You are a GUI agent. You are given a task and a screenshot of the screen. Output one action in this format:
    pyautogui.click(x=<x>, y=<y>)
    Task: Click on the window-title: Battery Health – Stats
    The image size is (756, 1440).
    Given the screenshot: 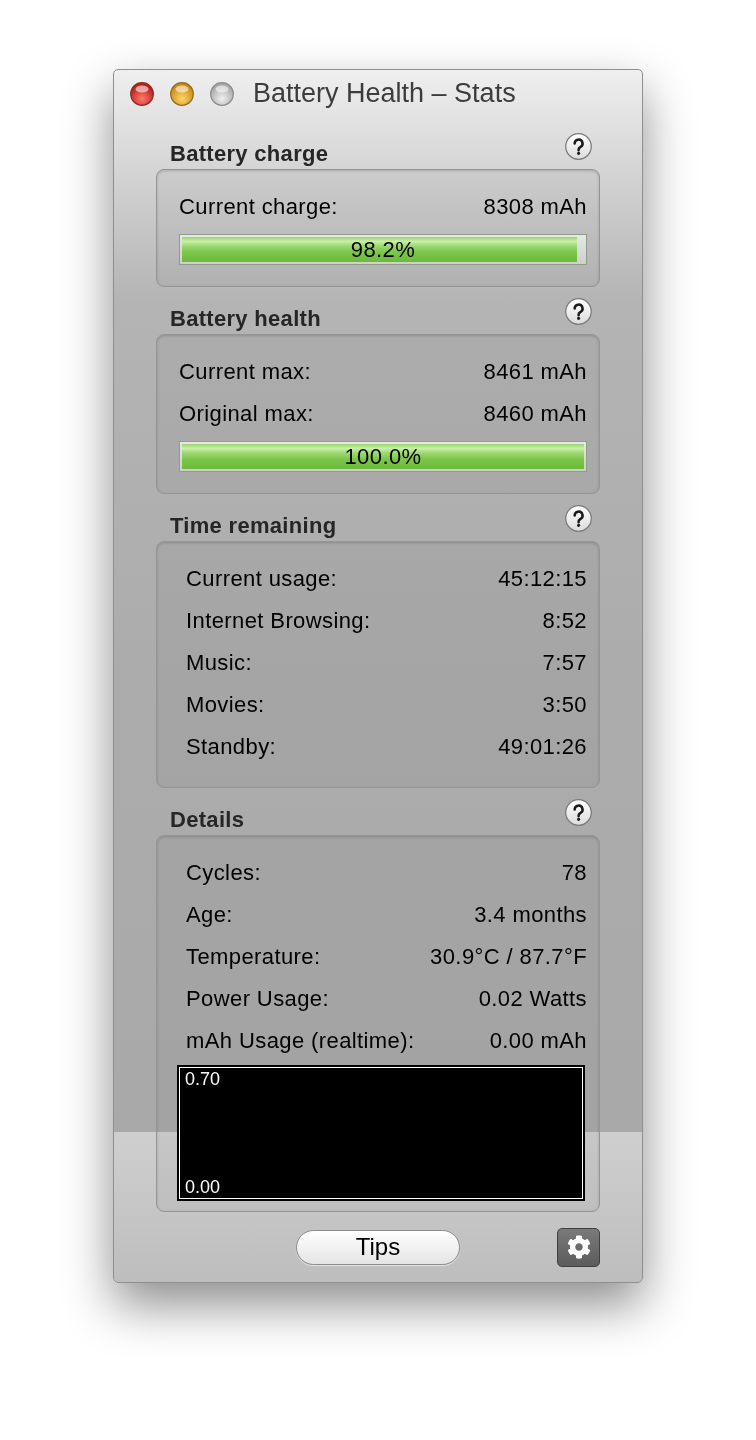 What is the action you would take?
    pyautogui.click(x=384, y=93)
    